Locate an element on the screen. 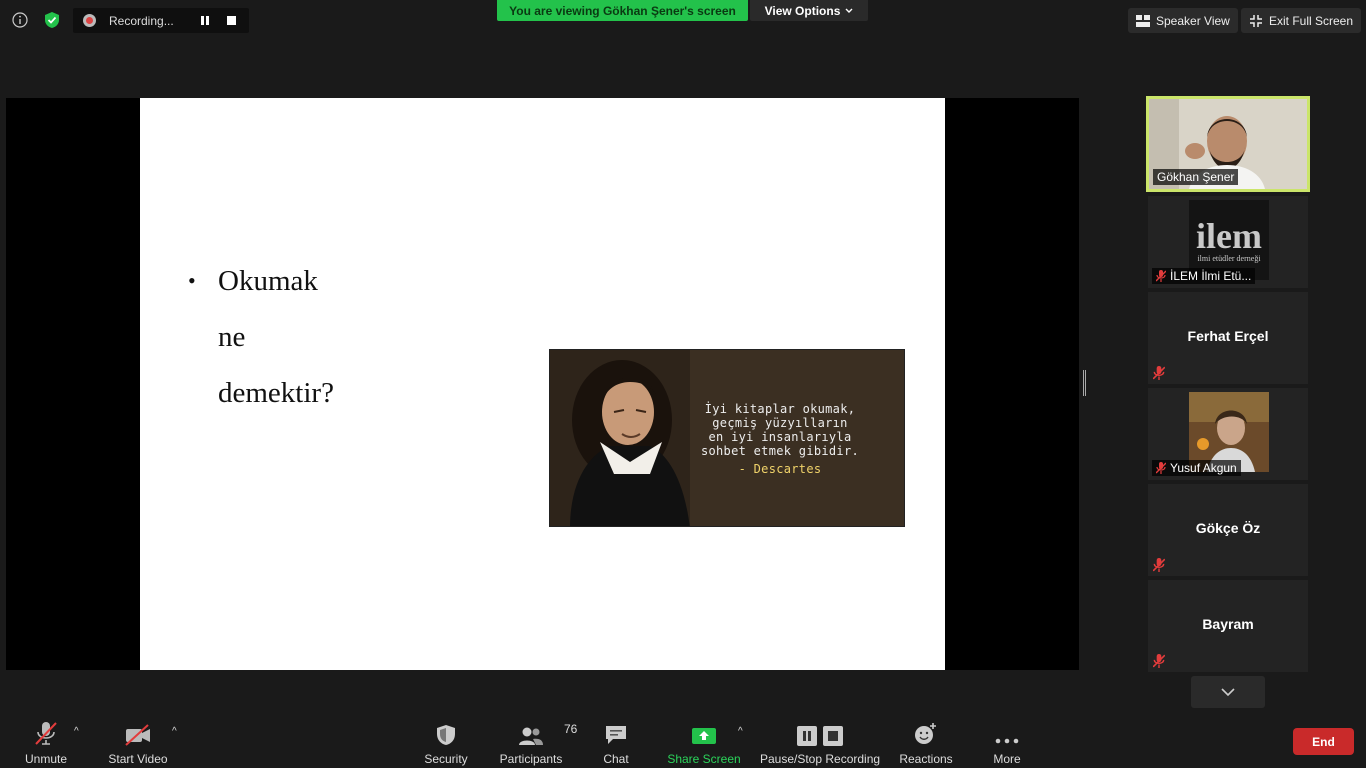  participant-name: Gökhan Şener is located at coordinates (1196, 177).